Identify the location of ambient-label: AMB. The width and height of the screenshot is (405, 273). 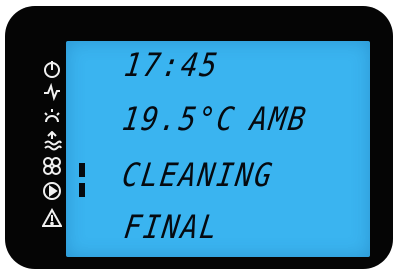
(279, 119).